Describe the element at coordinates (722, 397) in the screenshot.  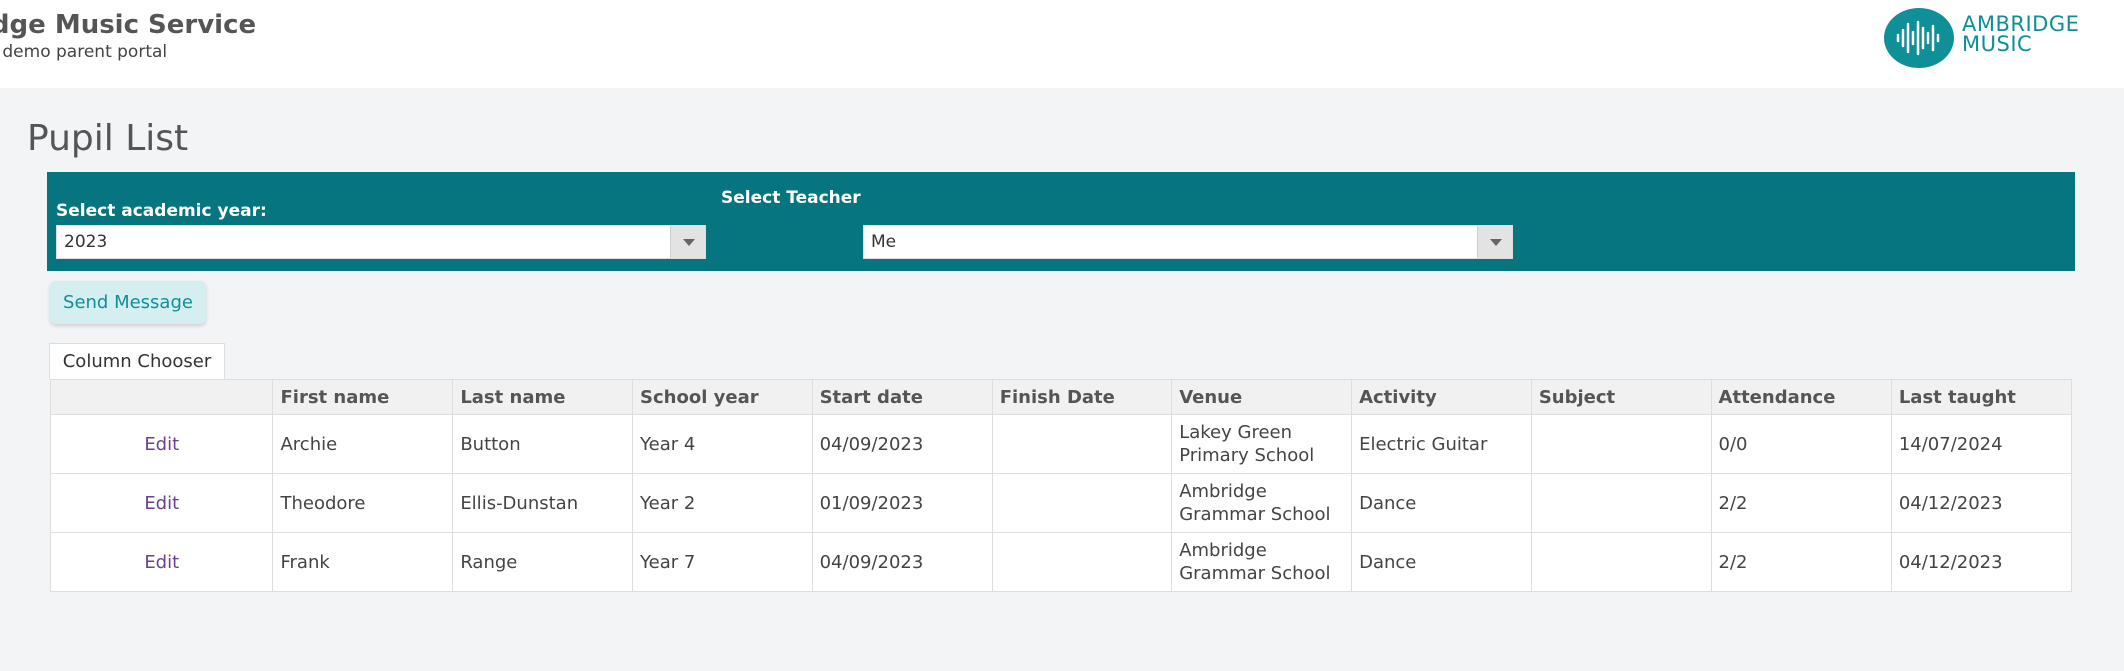
I see `col-header-school-year: School year` at that location.